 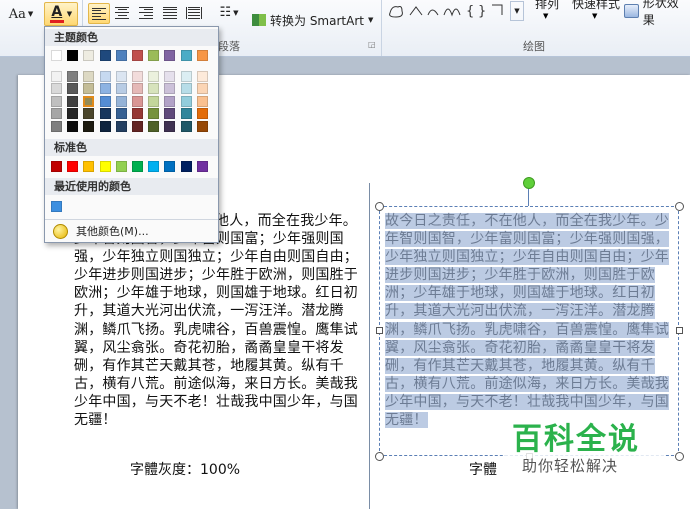 I want to click on align-center-button, so click(x=122, y=12).